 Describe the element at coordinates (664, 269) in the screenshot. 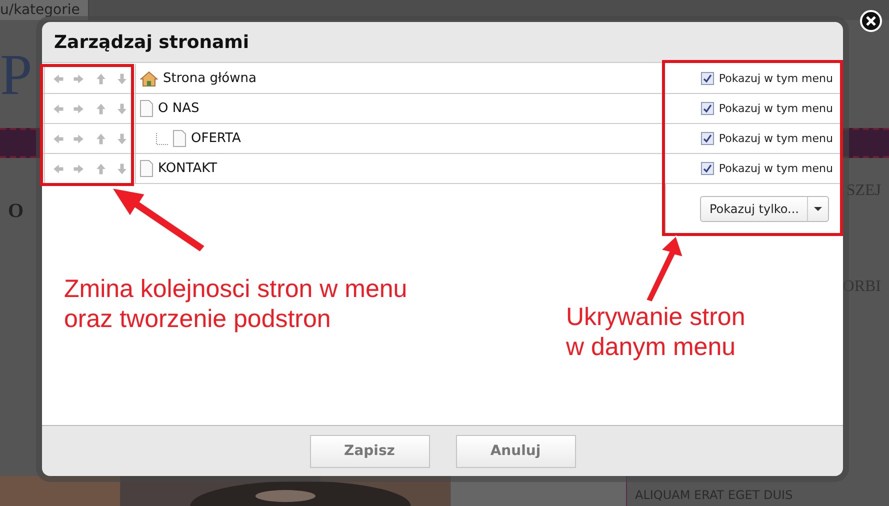

I see `callout-arrow` at that location.